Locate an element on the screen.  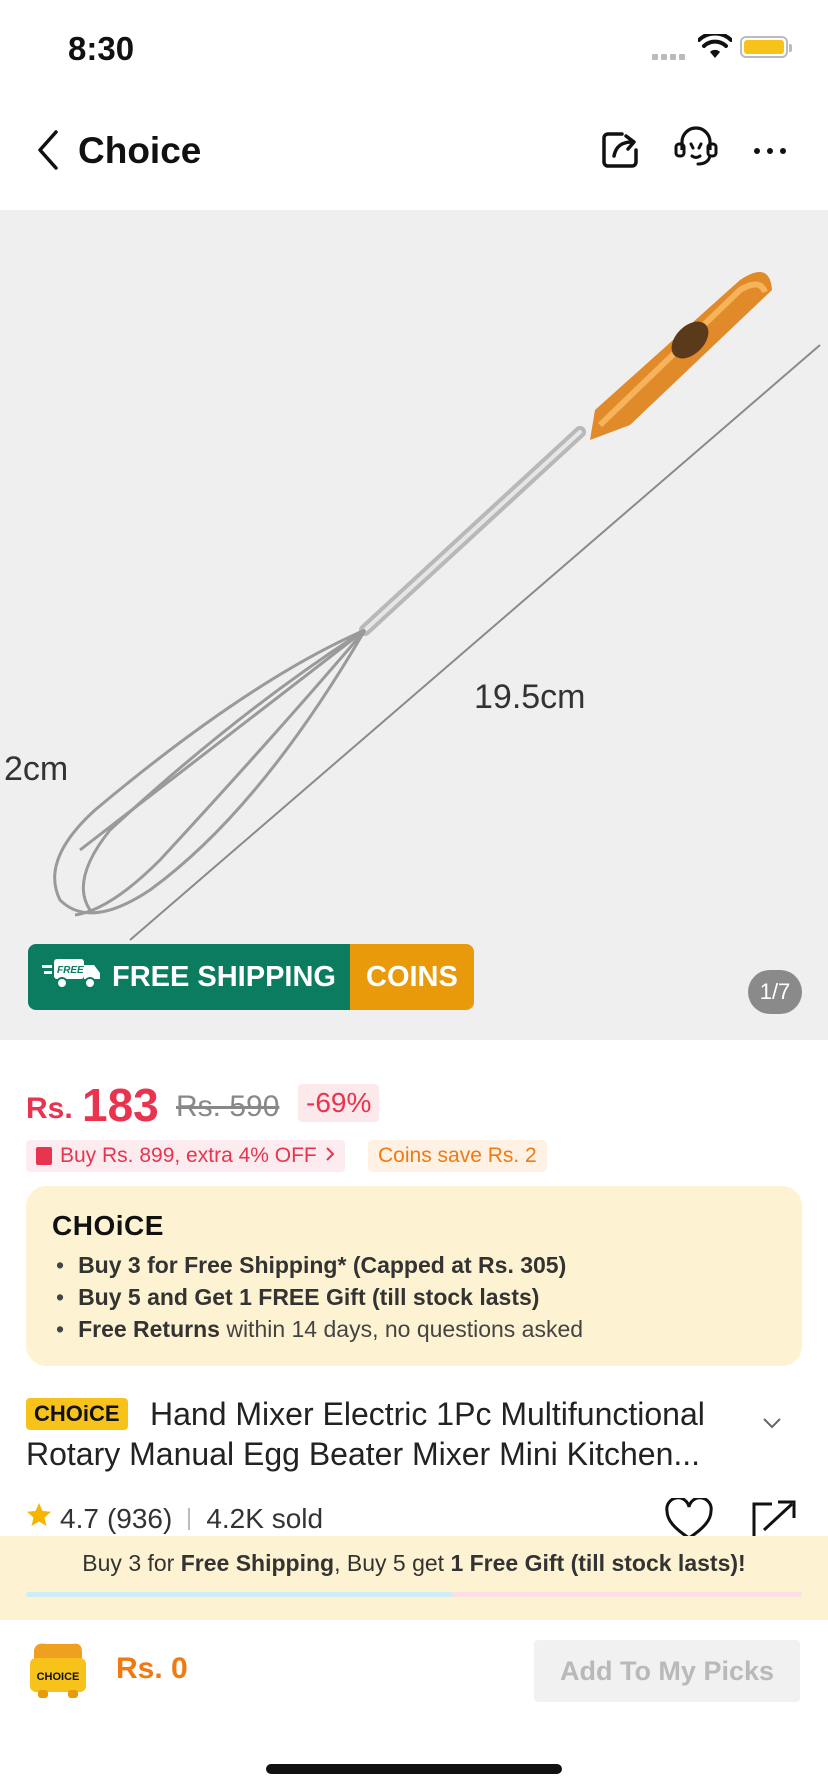
free-shipping-coins-banner: FREE FREE SHIPPING COINS is located at coordinates (251, 977).